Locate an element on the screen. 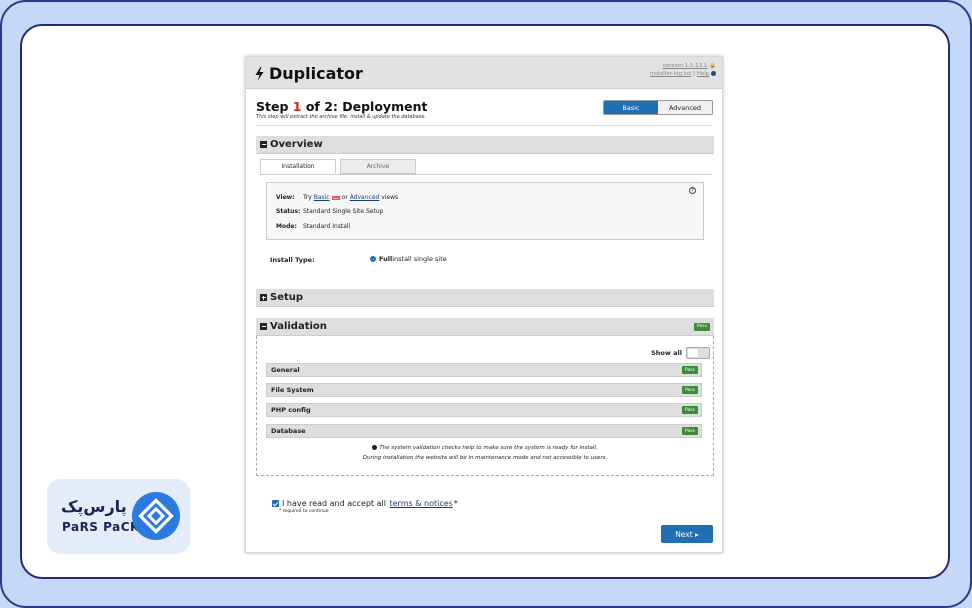 Image resolution: width=972 pixels, height=608 pixels. advanced-mode-button: Advanced is located at coordinates (685, 107).